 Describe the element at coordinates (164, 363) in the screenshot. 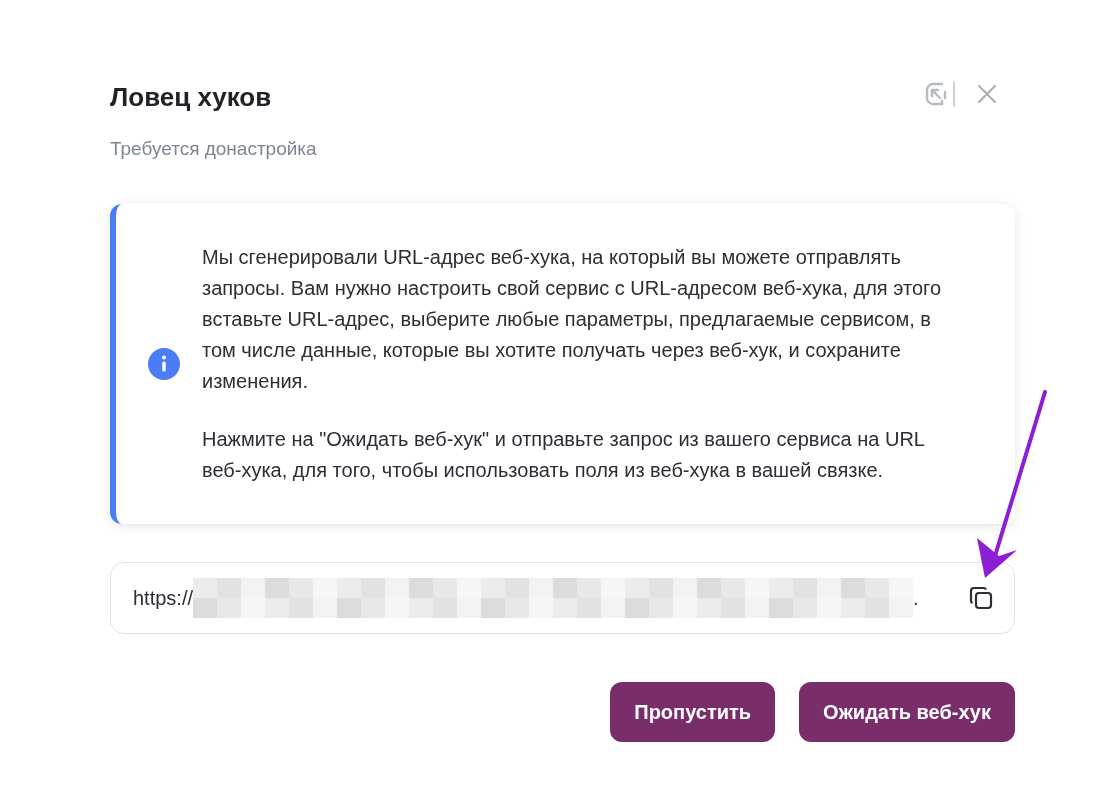

I see `info-icon` at that location.